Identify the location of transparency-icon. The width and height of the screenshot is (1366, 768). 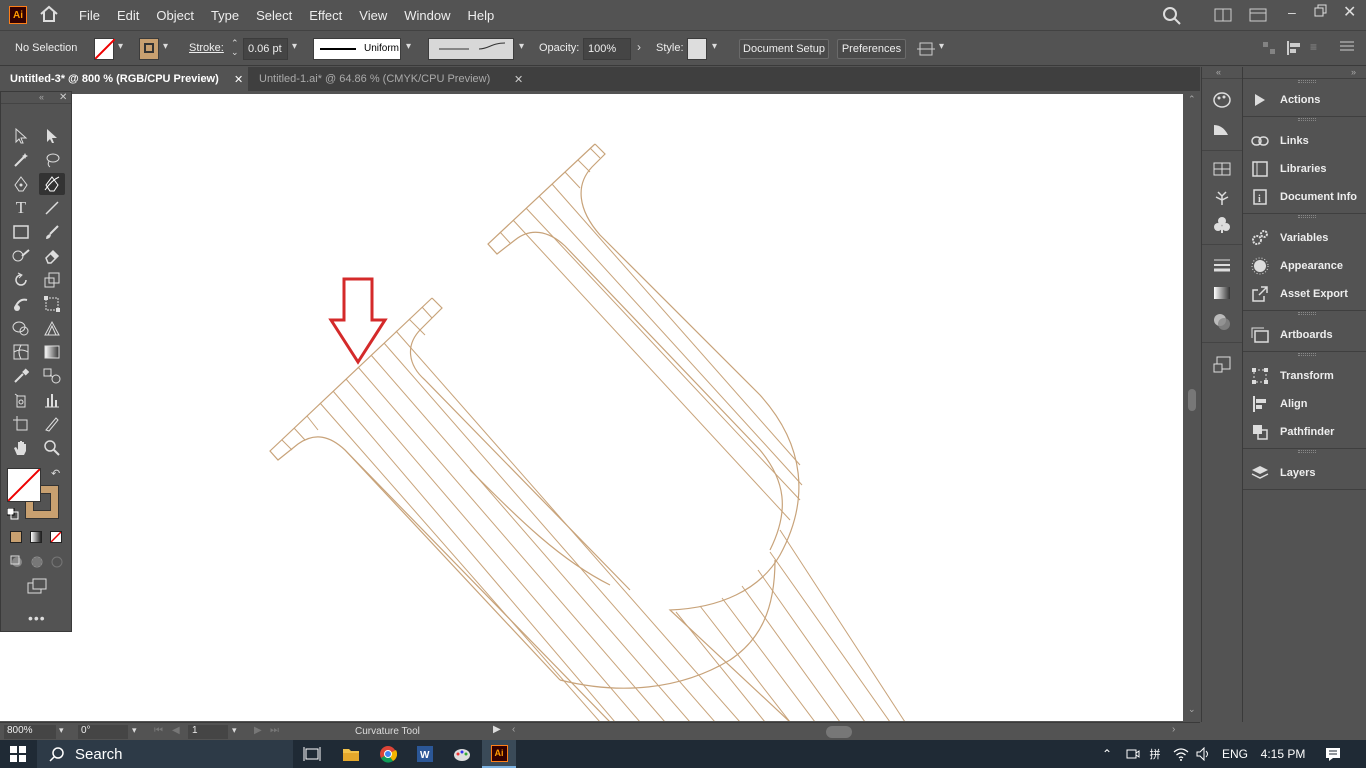
(1222, 323).